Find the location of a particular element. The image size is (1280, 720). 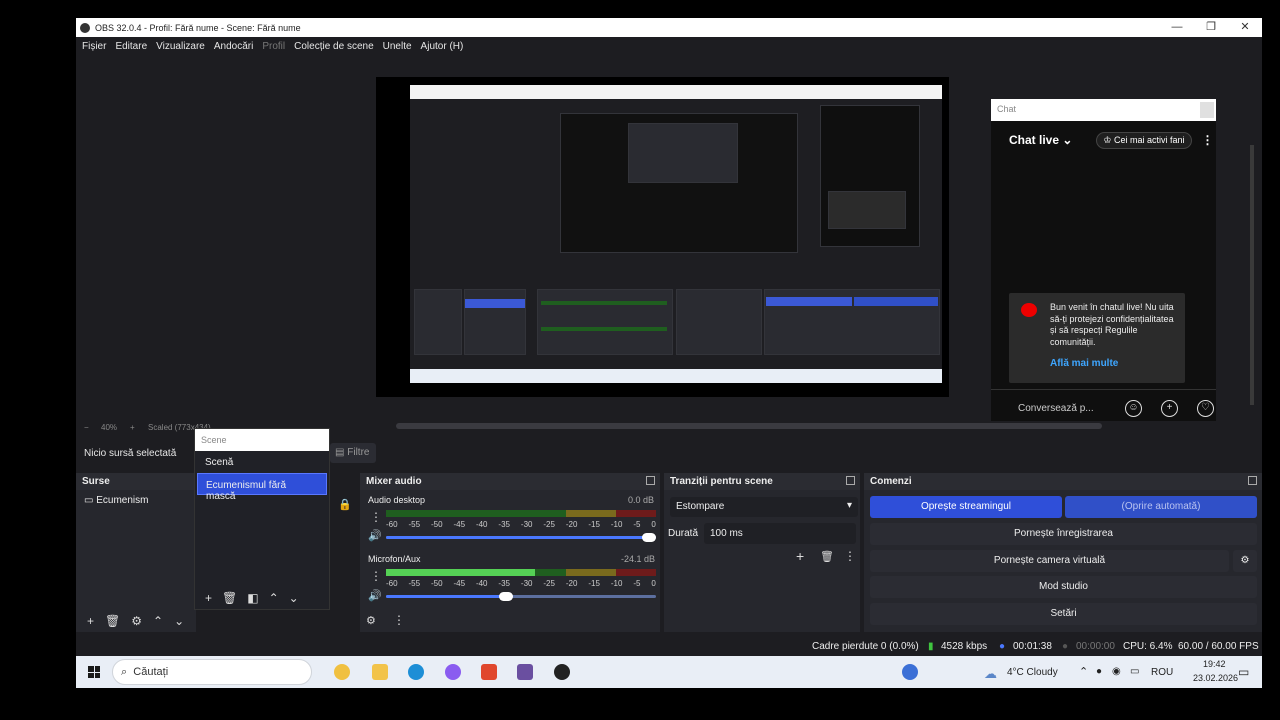

start-recording-button: Pornește înregistrarea is located at coordinates (1063, 534).